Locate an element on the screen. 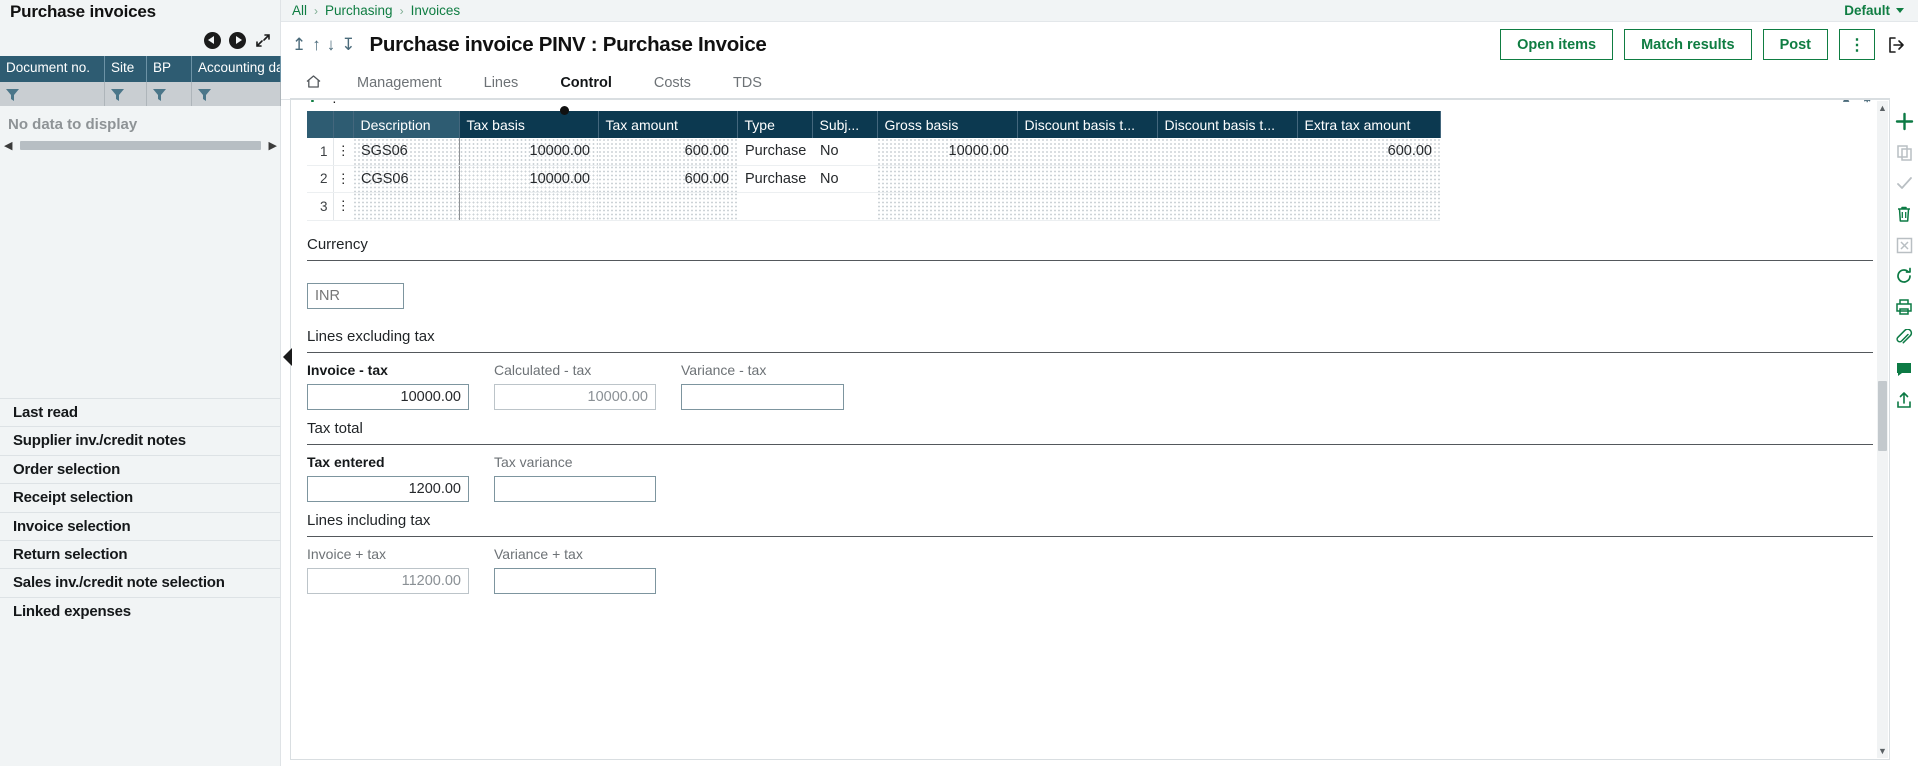 The width and height of the screenshot is (1918, 766). profile-selector: Default is located at coordinates (1874, 10).